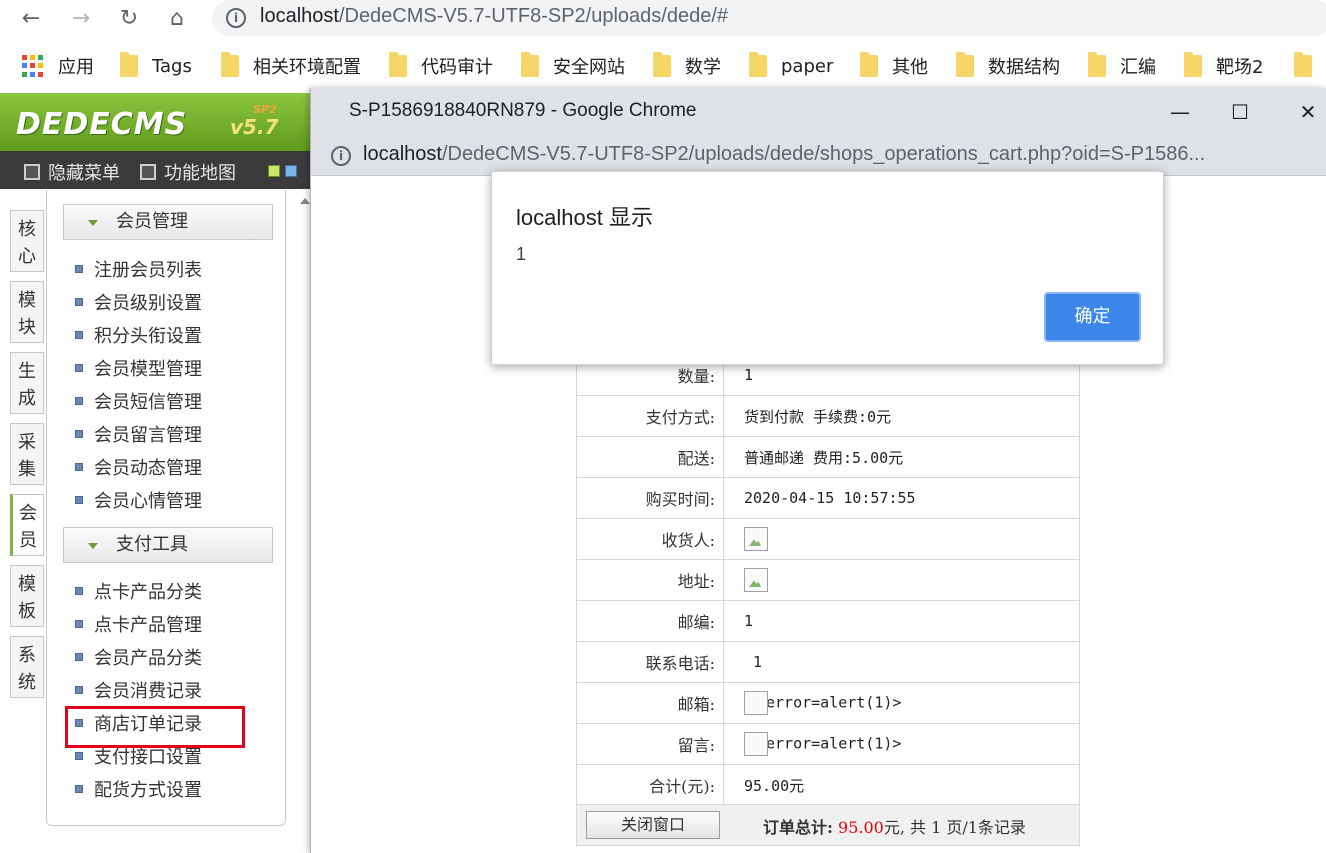 The image size is (1326, 853). What do you see at coordinates (1180, 112) in the screenshot?
I see `minimize-icon: —` at bounding box center [1180, 112].